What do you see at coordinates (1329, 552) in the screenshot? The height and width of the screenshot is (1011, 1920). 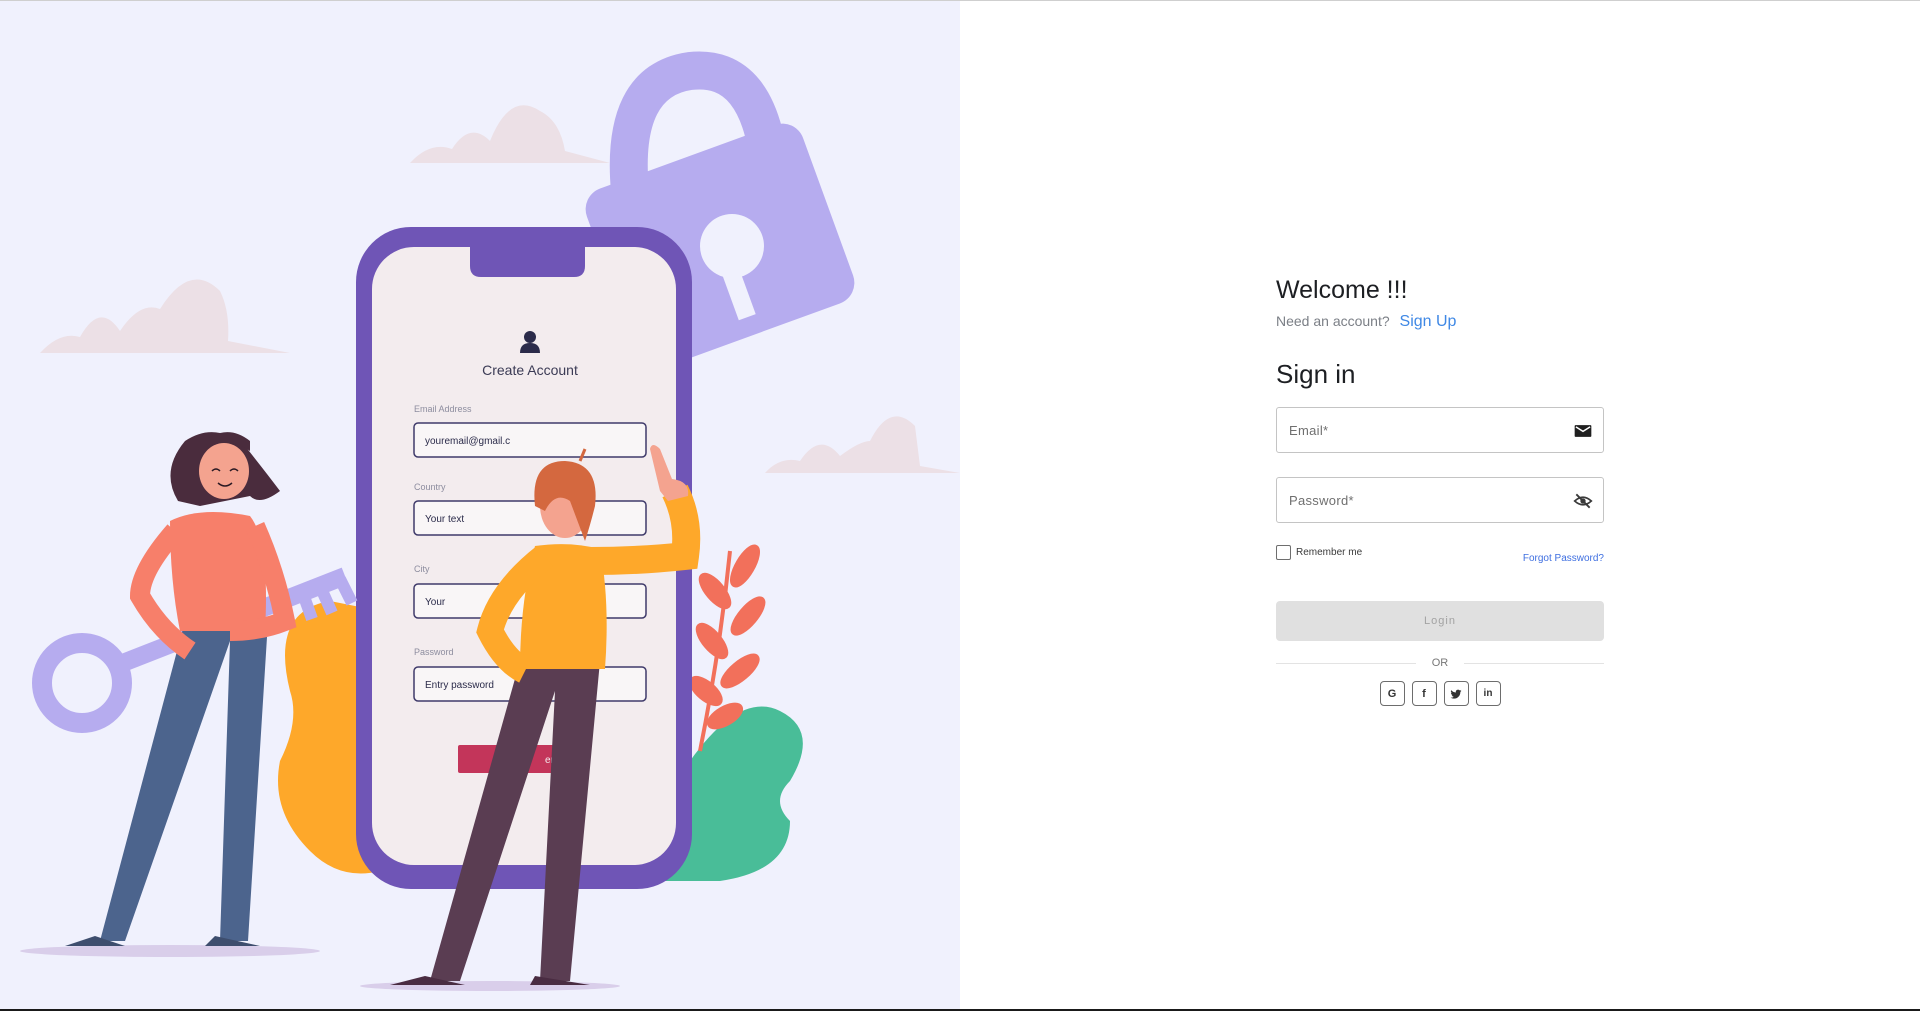 I see `remember-label: Remember me` at bounding box center [1329, 552].